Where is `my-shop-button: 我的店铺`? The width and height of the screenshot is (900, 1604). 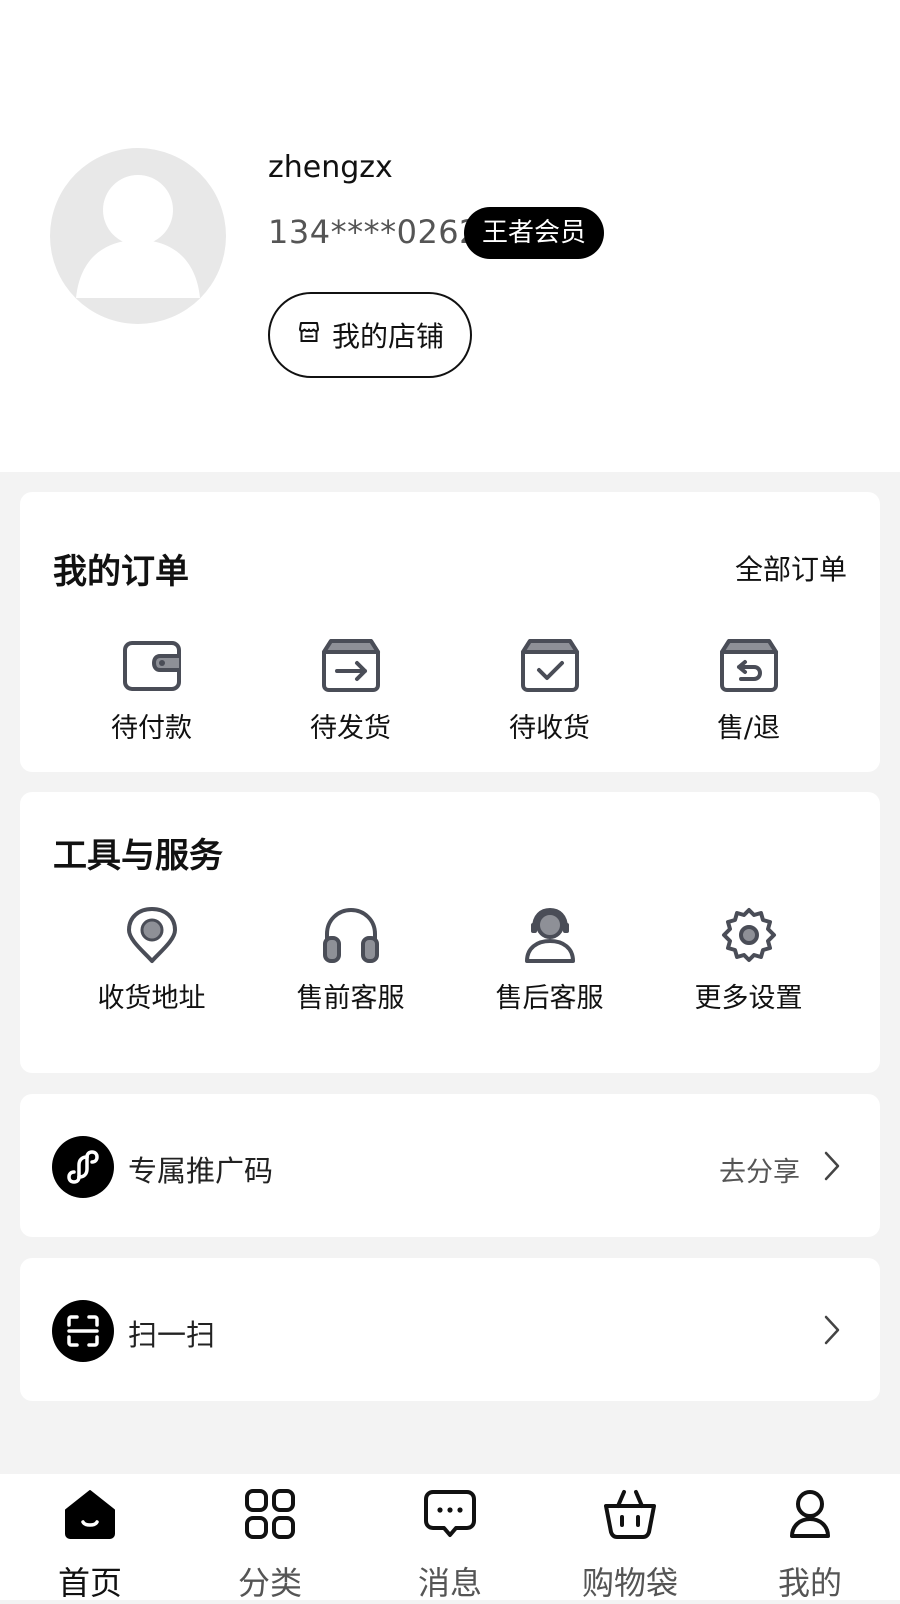 my-shop-button: 我的店铺 is located at coordinates (370, 335).